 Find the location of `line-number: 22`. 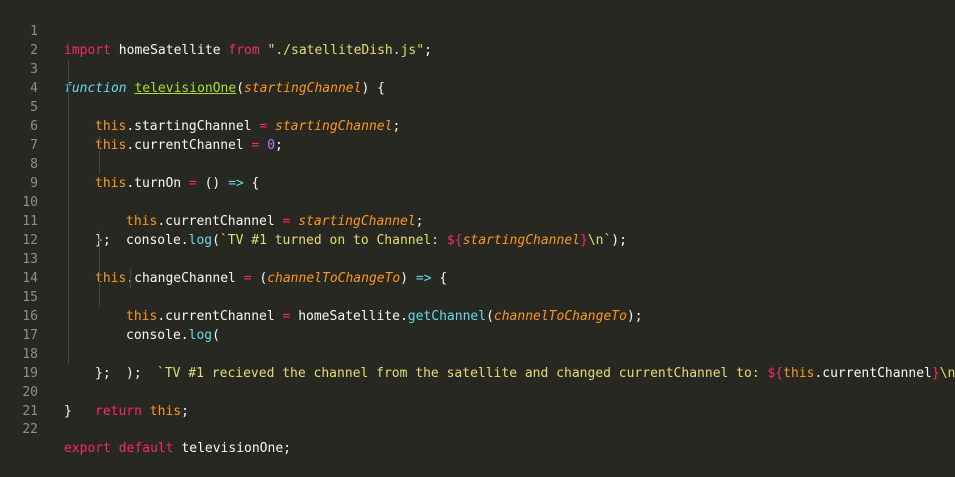

line-number: 22 is located at coordinates (30, 429).